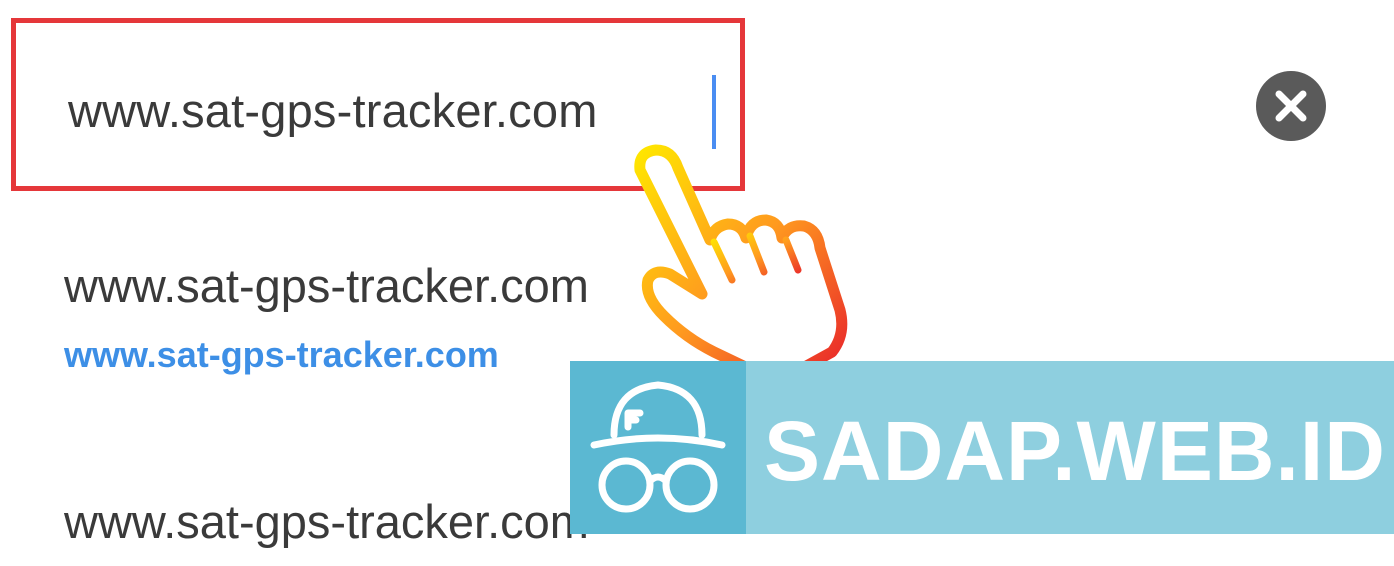 Image resolution: width=1394 pixels, height=566 pixels. What do you see at coordinates (741, 262) in the screenshot?
I see `pointing-hand-icon` at bounding box center [741, 262].